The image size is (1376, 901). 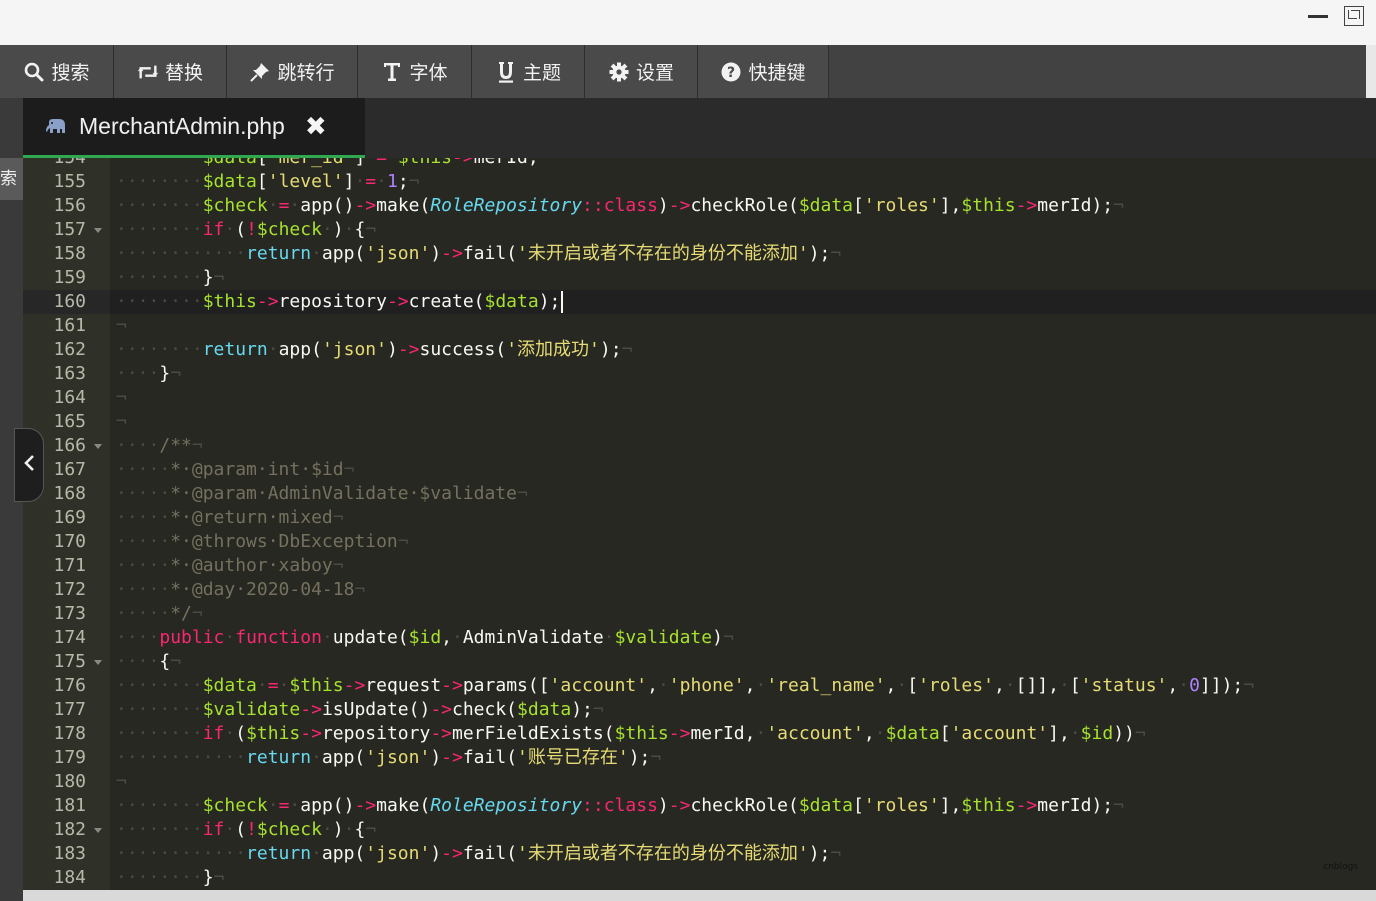 I want to click on code-line: 155 ········$data['level']·=·1;¬, so click(x=699, y=182).